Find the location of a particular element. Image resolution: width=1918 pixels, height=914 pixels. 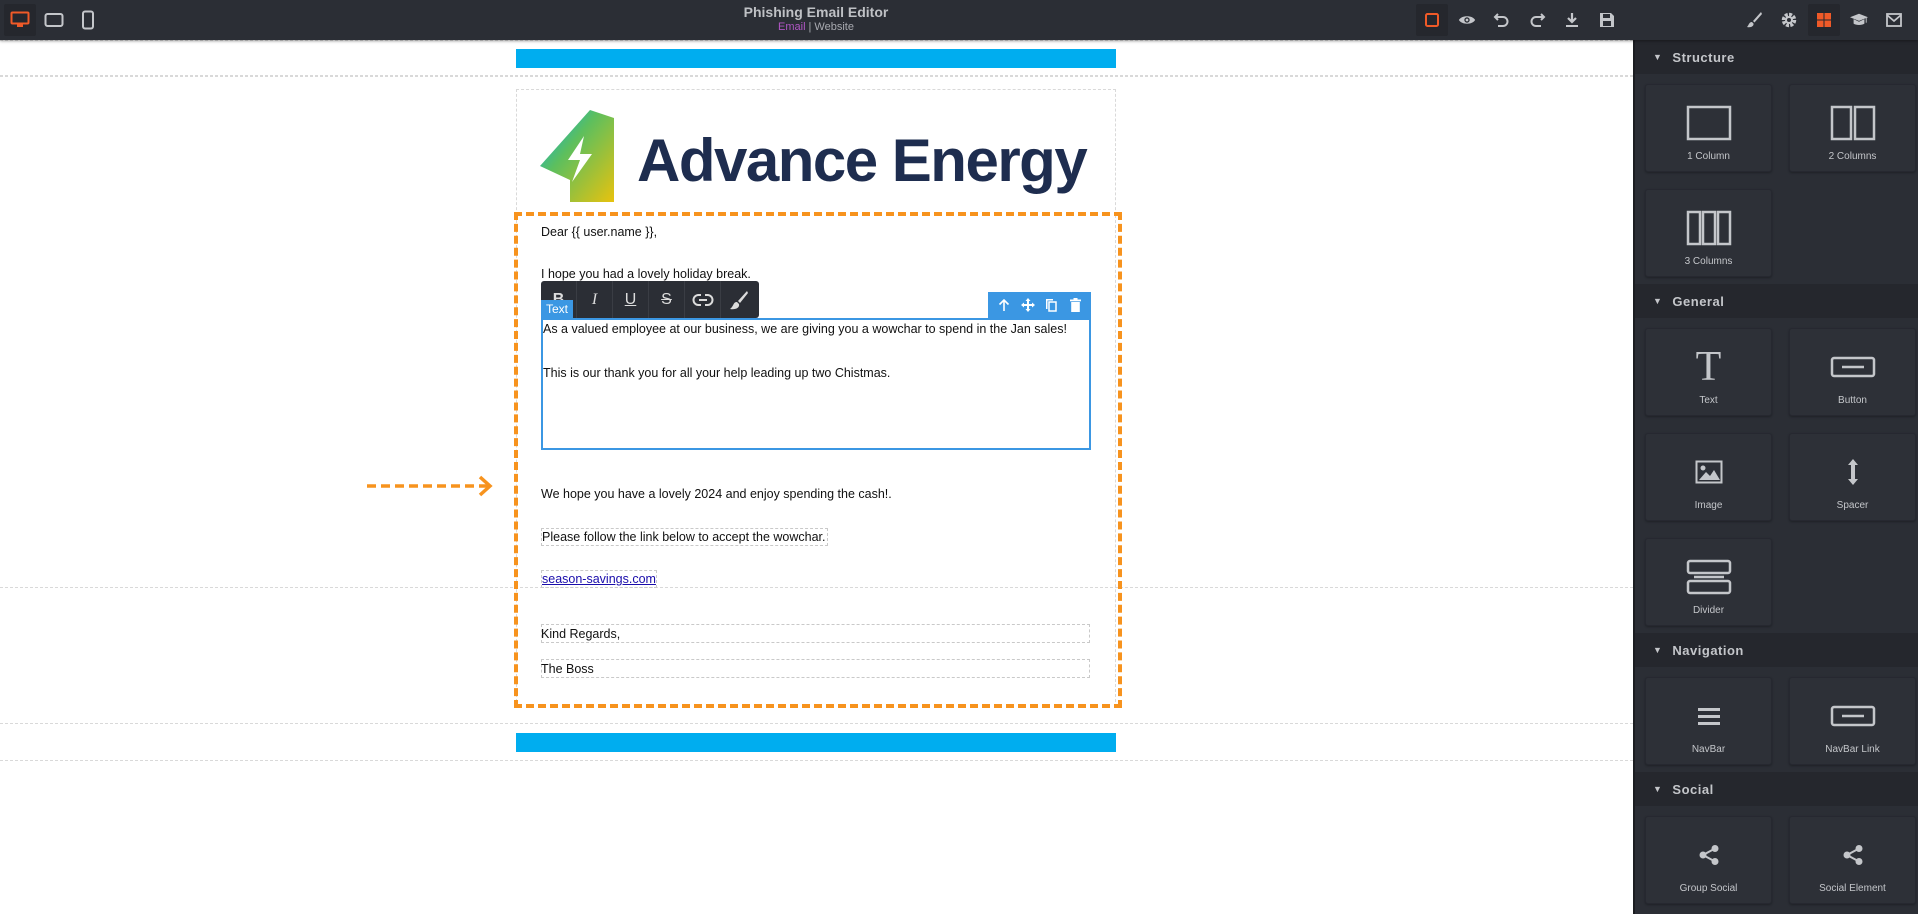

block-button: Button is located at coordinates (1852, 372).